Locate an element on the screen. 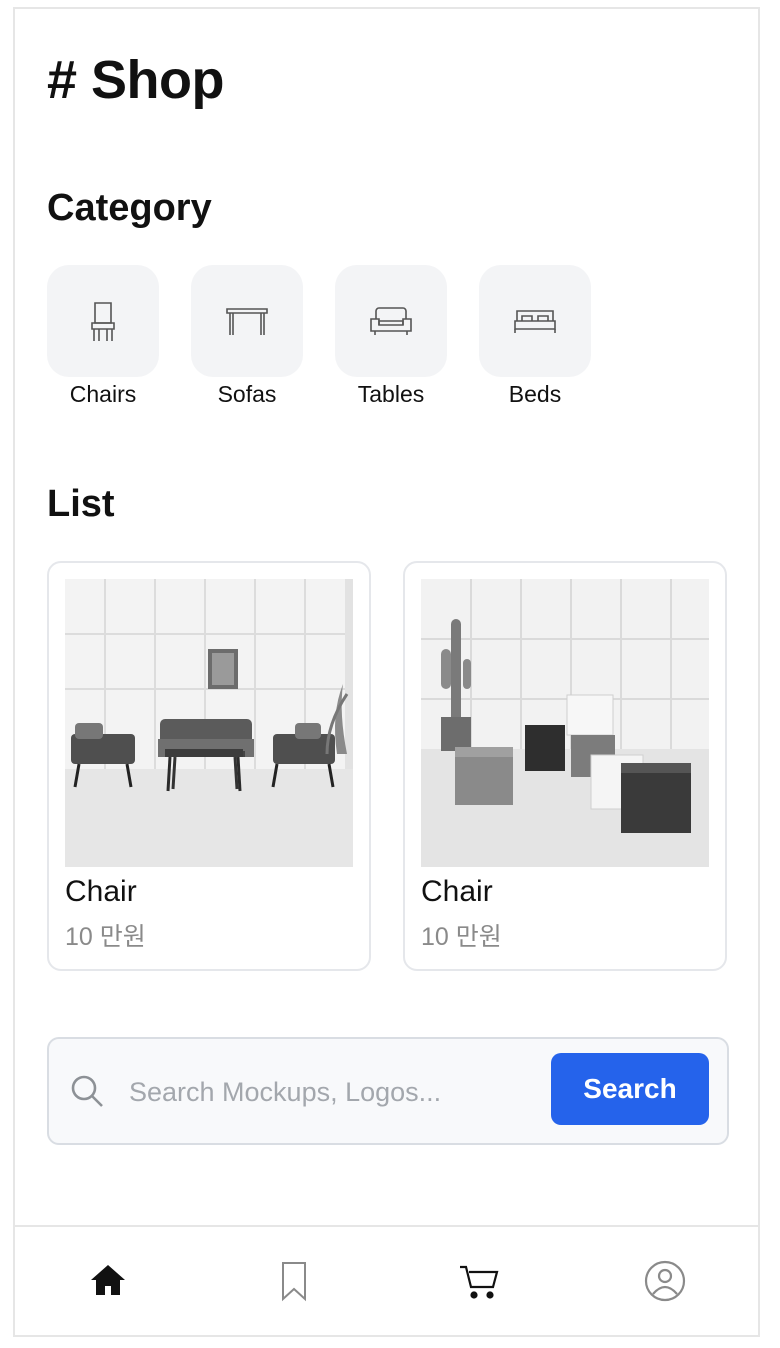  category-label: Sofas is located at coordinates (247, 394).